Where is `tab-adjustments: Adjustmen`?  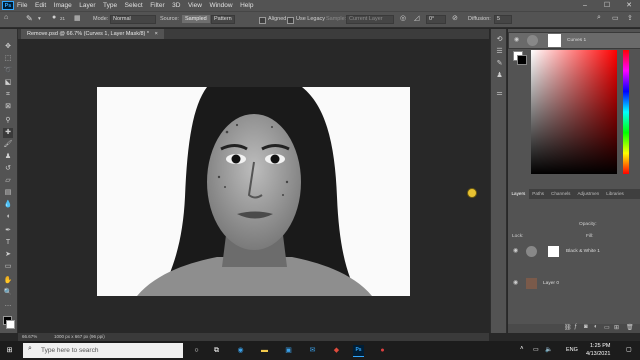 tab-adjustments: Adjustmen is located at coordinates (588, 194).